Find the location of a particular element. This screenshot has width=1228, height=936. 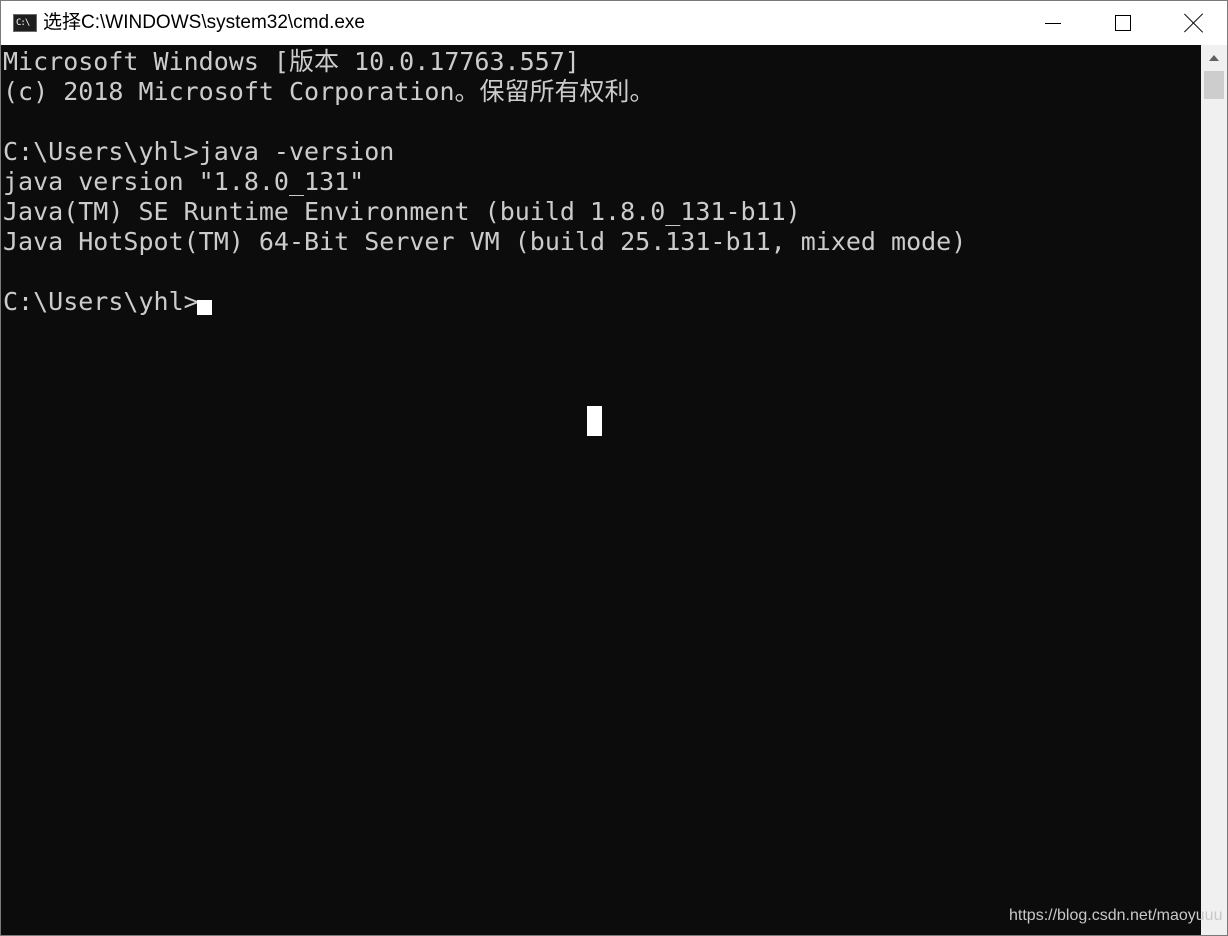

minimize-button is located at coordinates (1052, 23).